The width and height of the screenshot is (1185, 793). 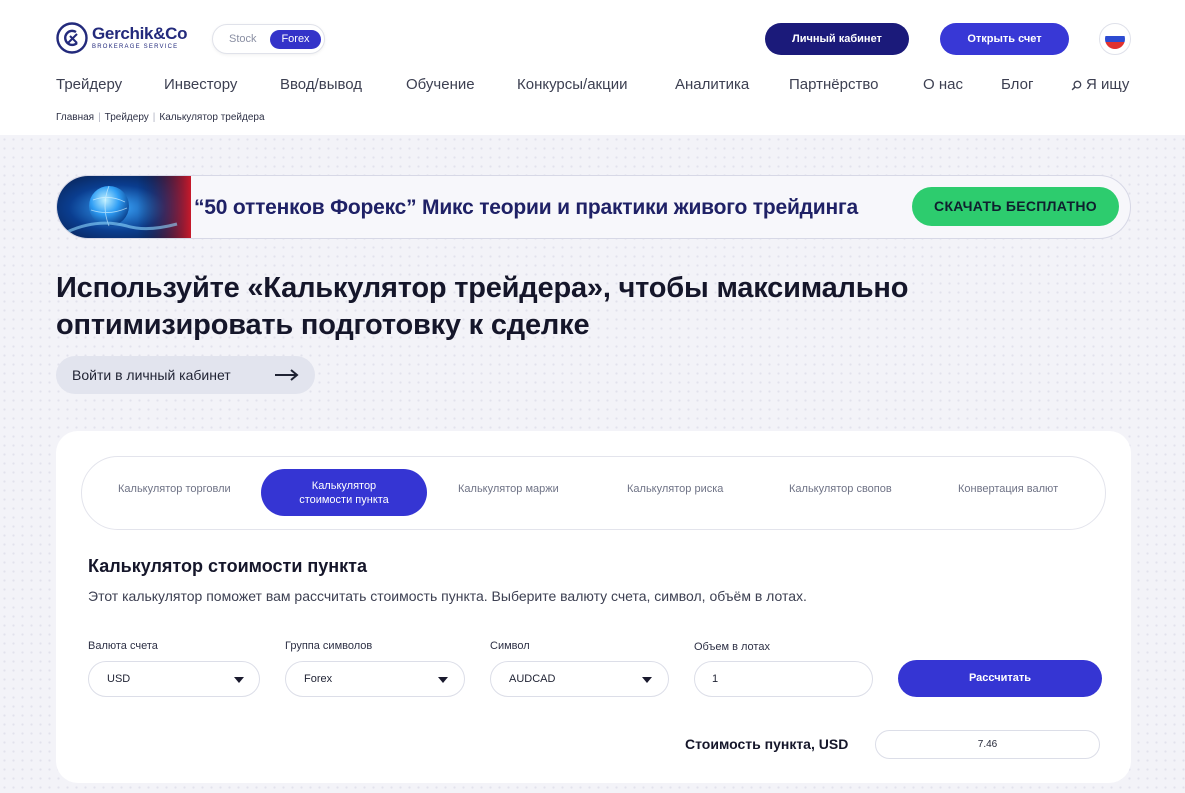 I want to click on currency-label: Валюта счета, so click(x=123, y=646).